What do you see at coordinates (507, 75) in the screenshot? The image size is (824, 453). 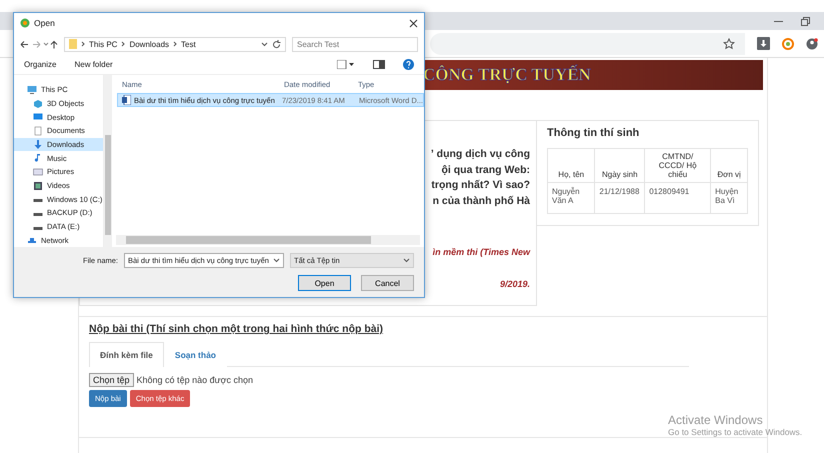 I see `banner-title: CÔNG TRỰC TUYẾN` at bounding box center [507, 75].